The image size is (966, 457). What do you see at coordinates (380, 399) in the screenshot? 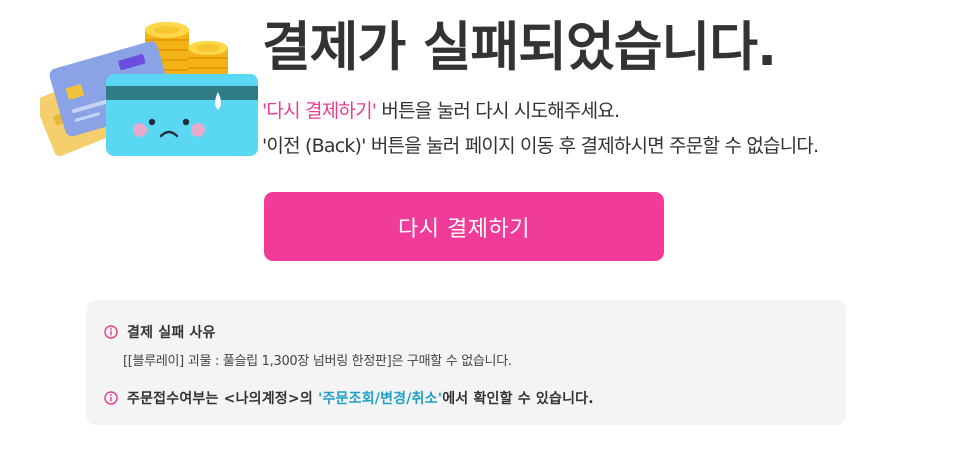
I see `order-lookup-link: '주문조회/변경/취소'` at bounding box center [380, 399].